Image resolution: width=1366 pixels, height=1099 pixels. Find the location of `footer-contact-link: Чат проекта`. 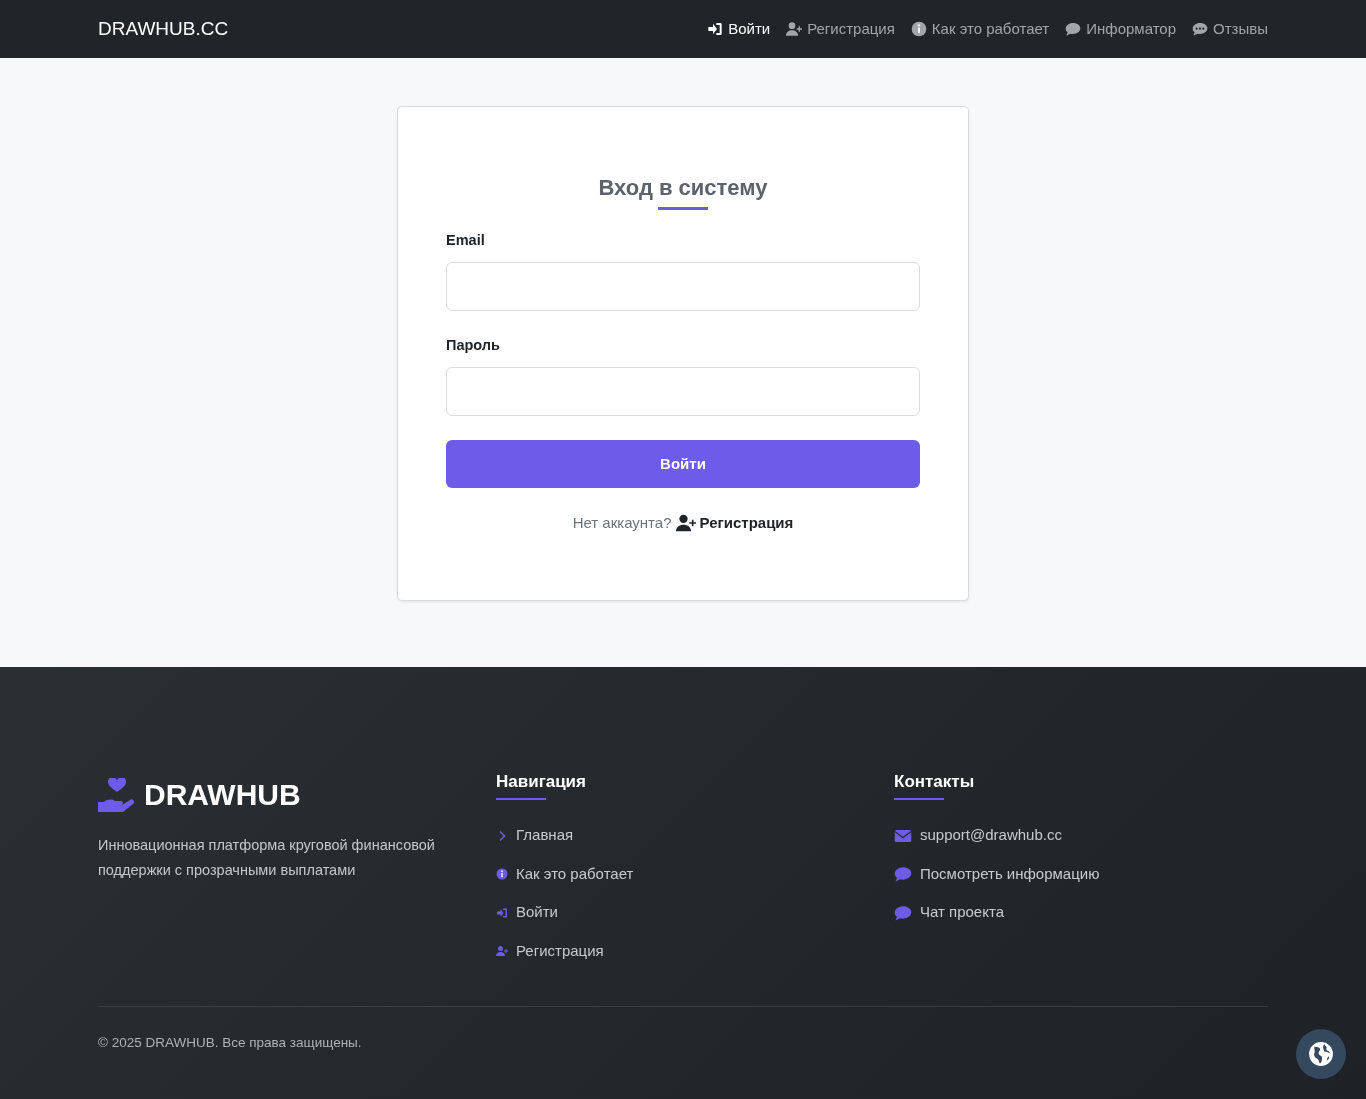

footer-contact-link: Чат проекта is located at coordinates (949, 912).